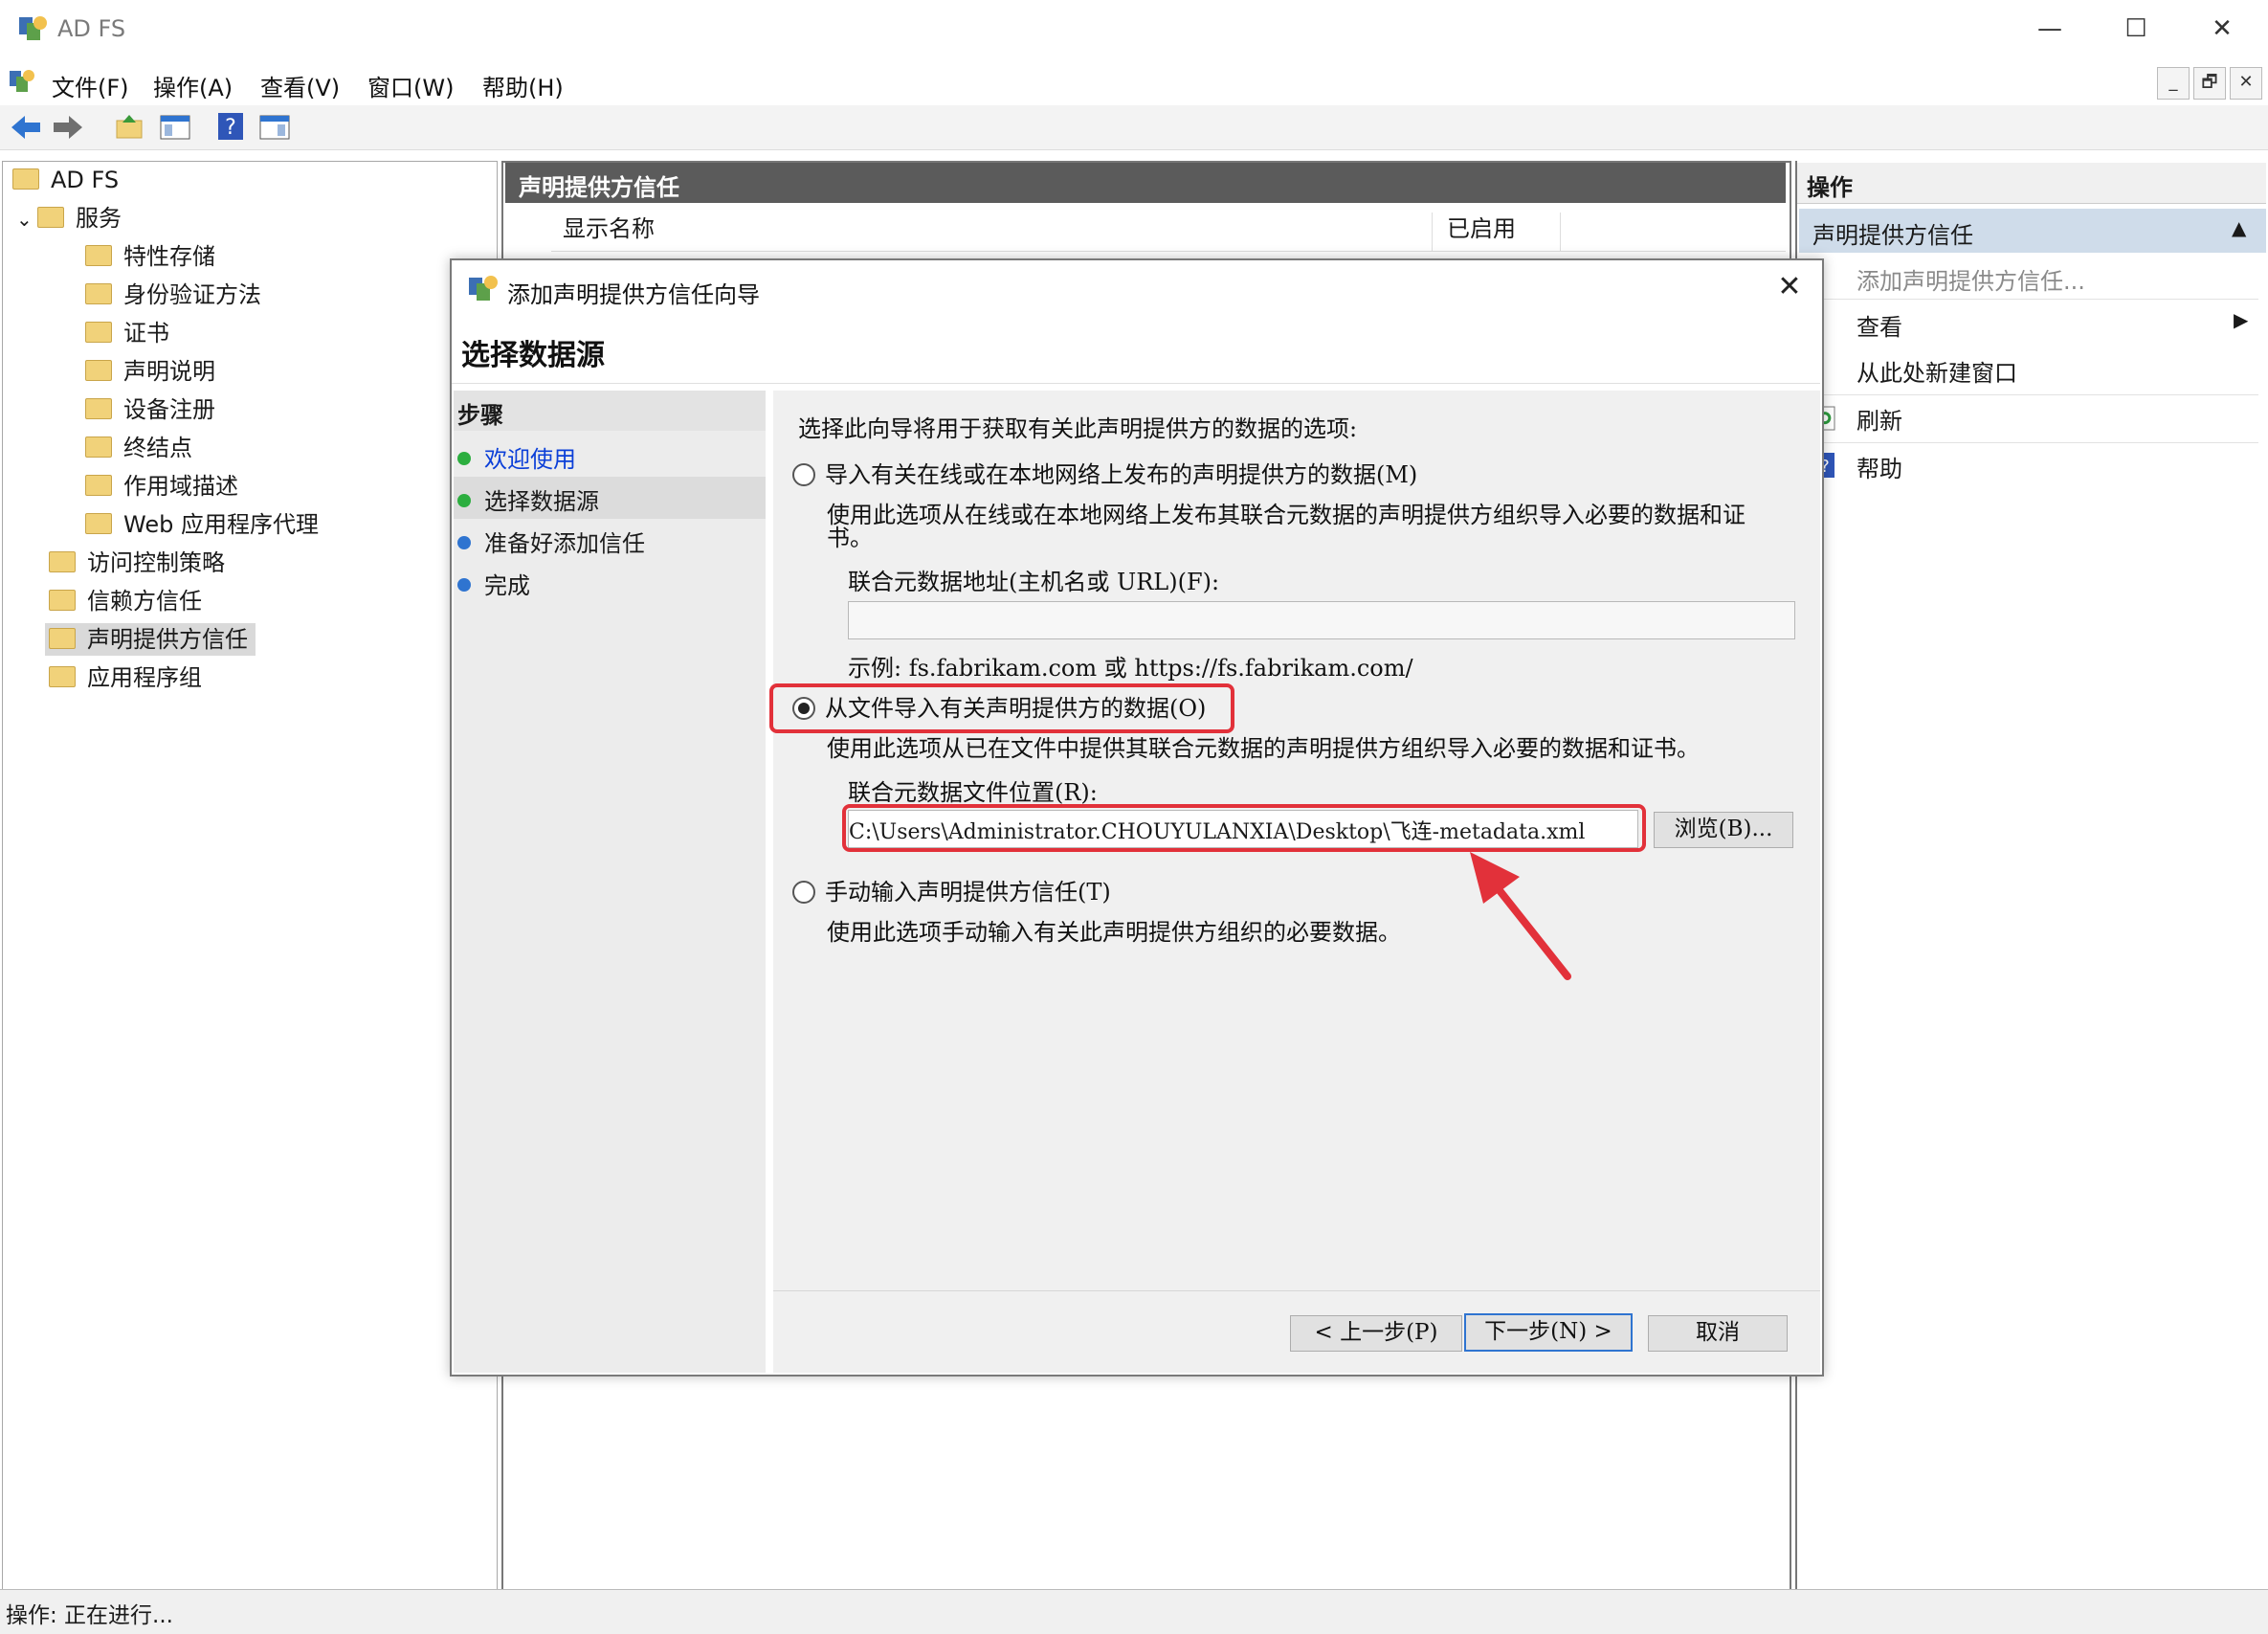  What do you see at coordinates (1376, 1334) in the screenshot?
I see `previous-button: < 上一步(P)` at bounding box center [1376, 1334].